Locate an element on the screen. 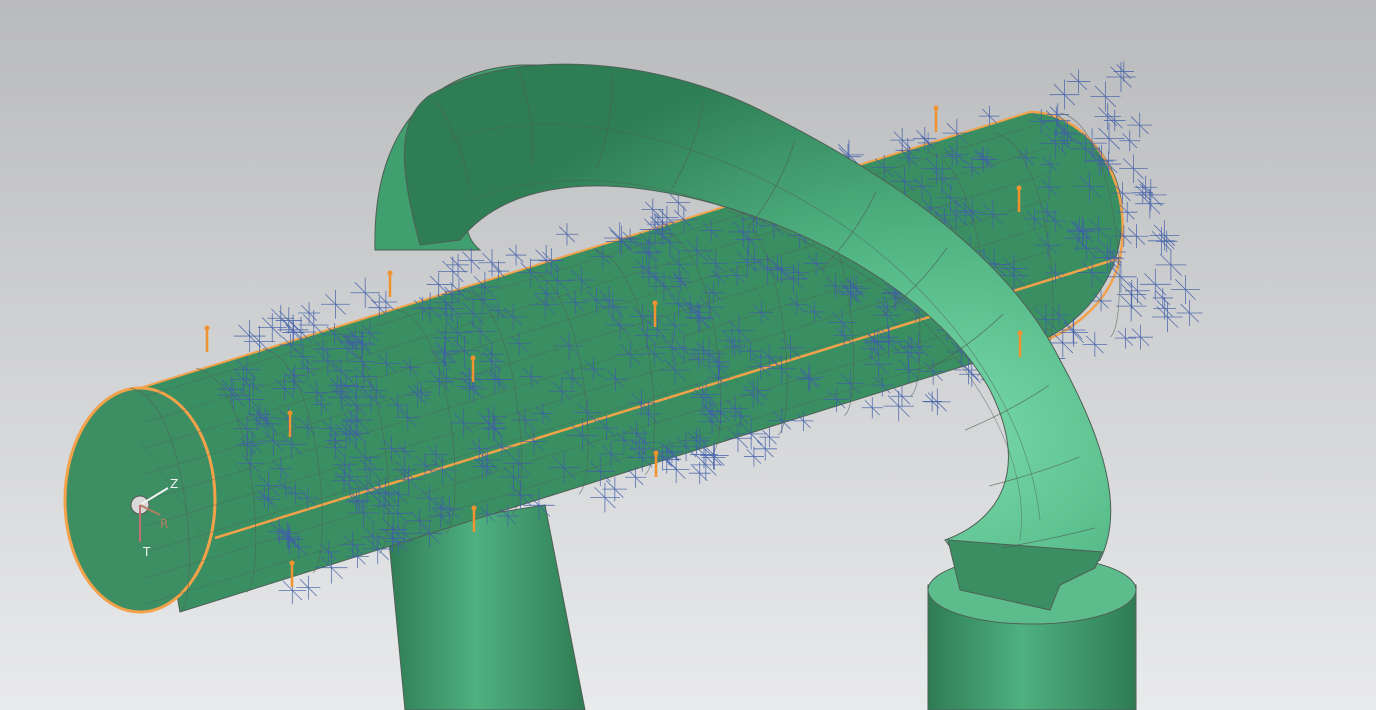  csys-r-label: R is located at coordinates (164, 524).